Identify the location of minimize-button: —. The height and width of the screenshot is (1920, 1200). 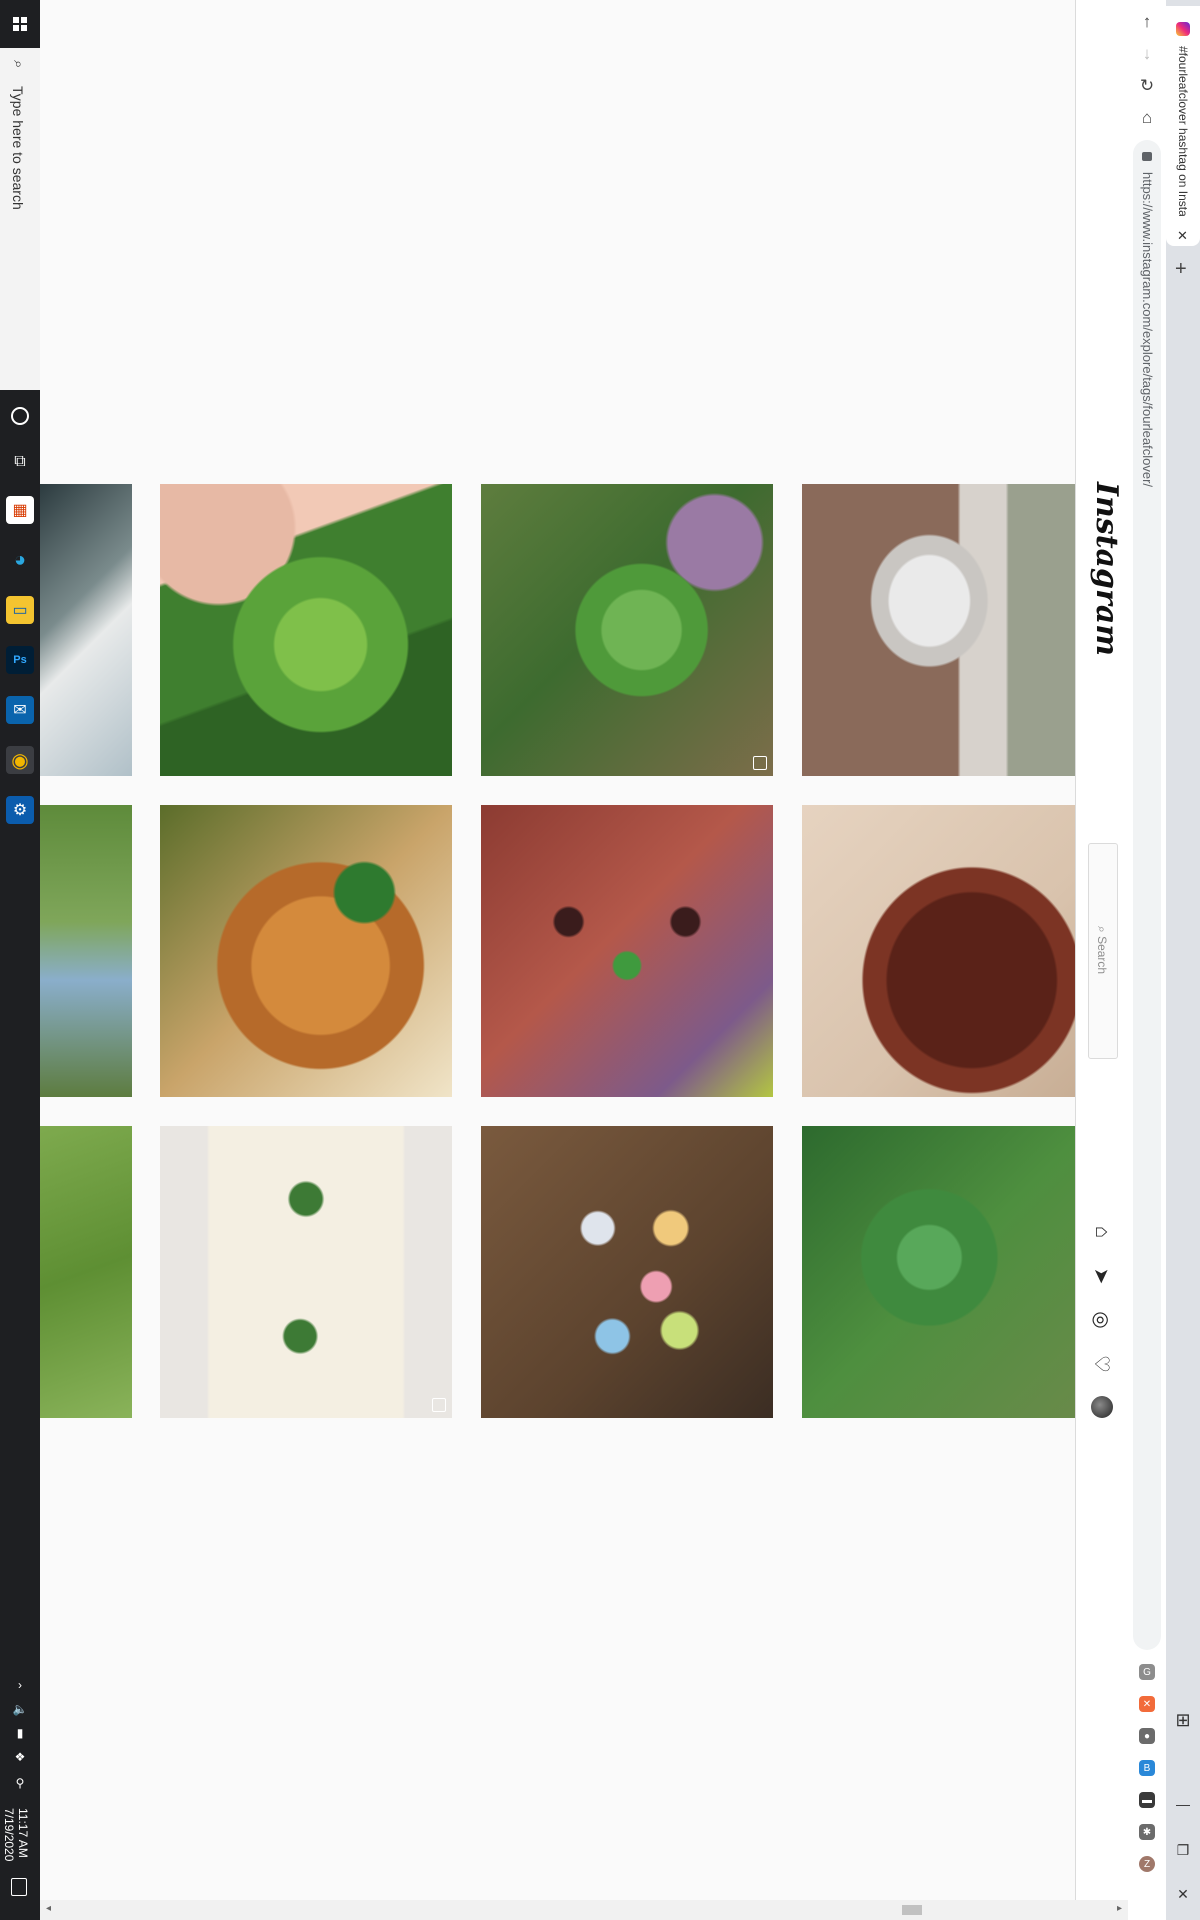
(1183, 1804).